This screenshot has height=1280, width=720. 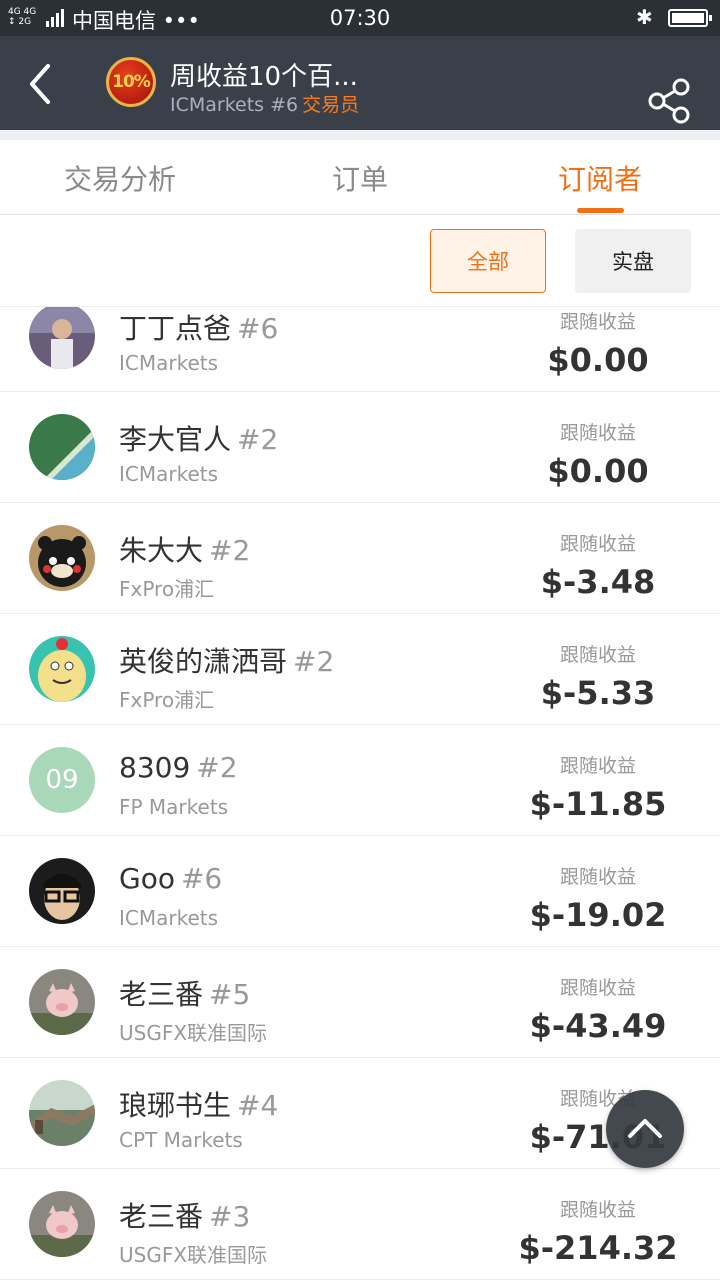 I want to click on scroll-to-top-button, so click(x=645, y=1129).